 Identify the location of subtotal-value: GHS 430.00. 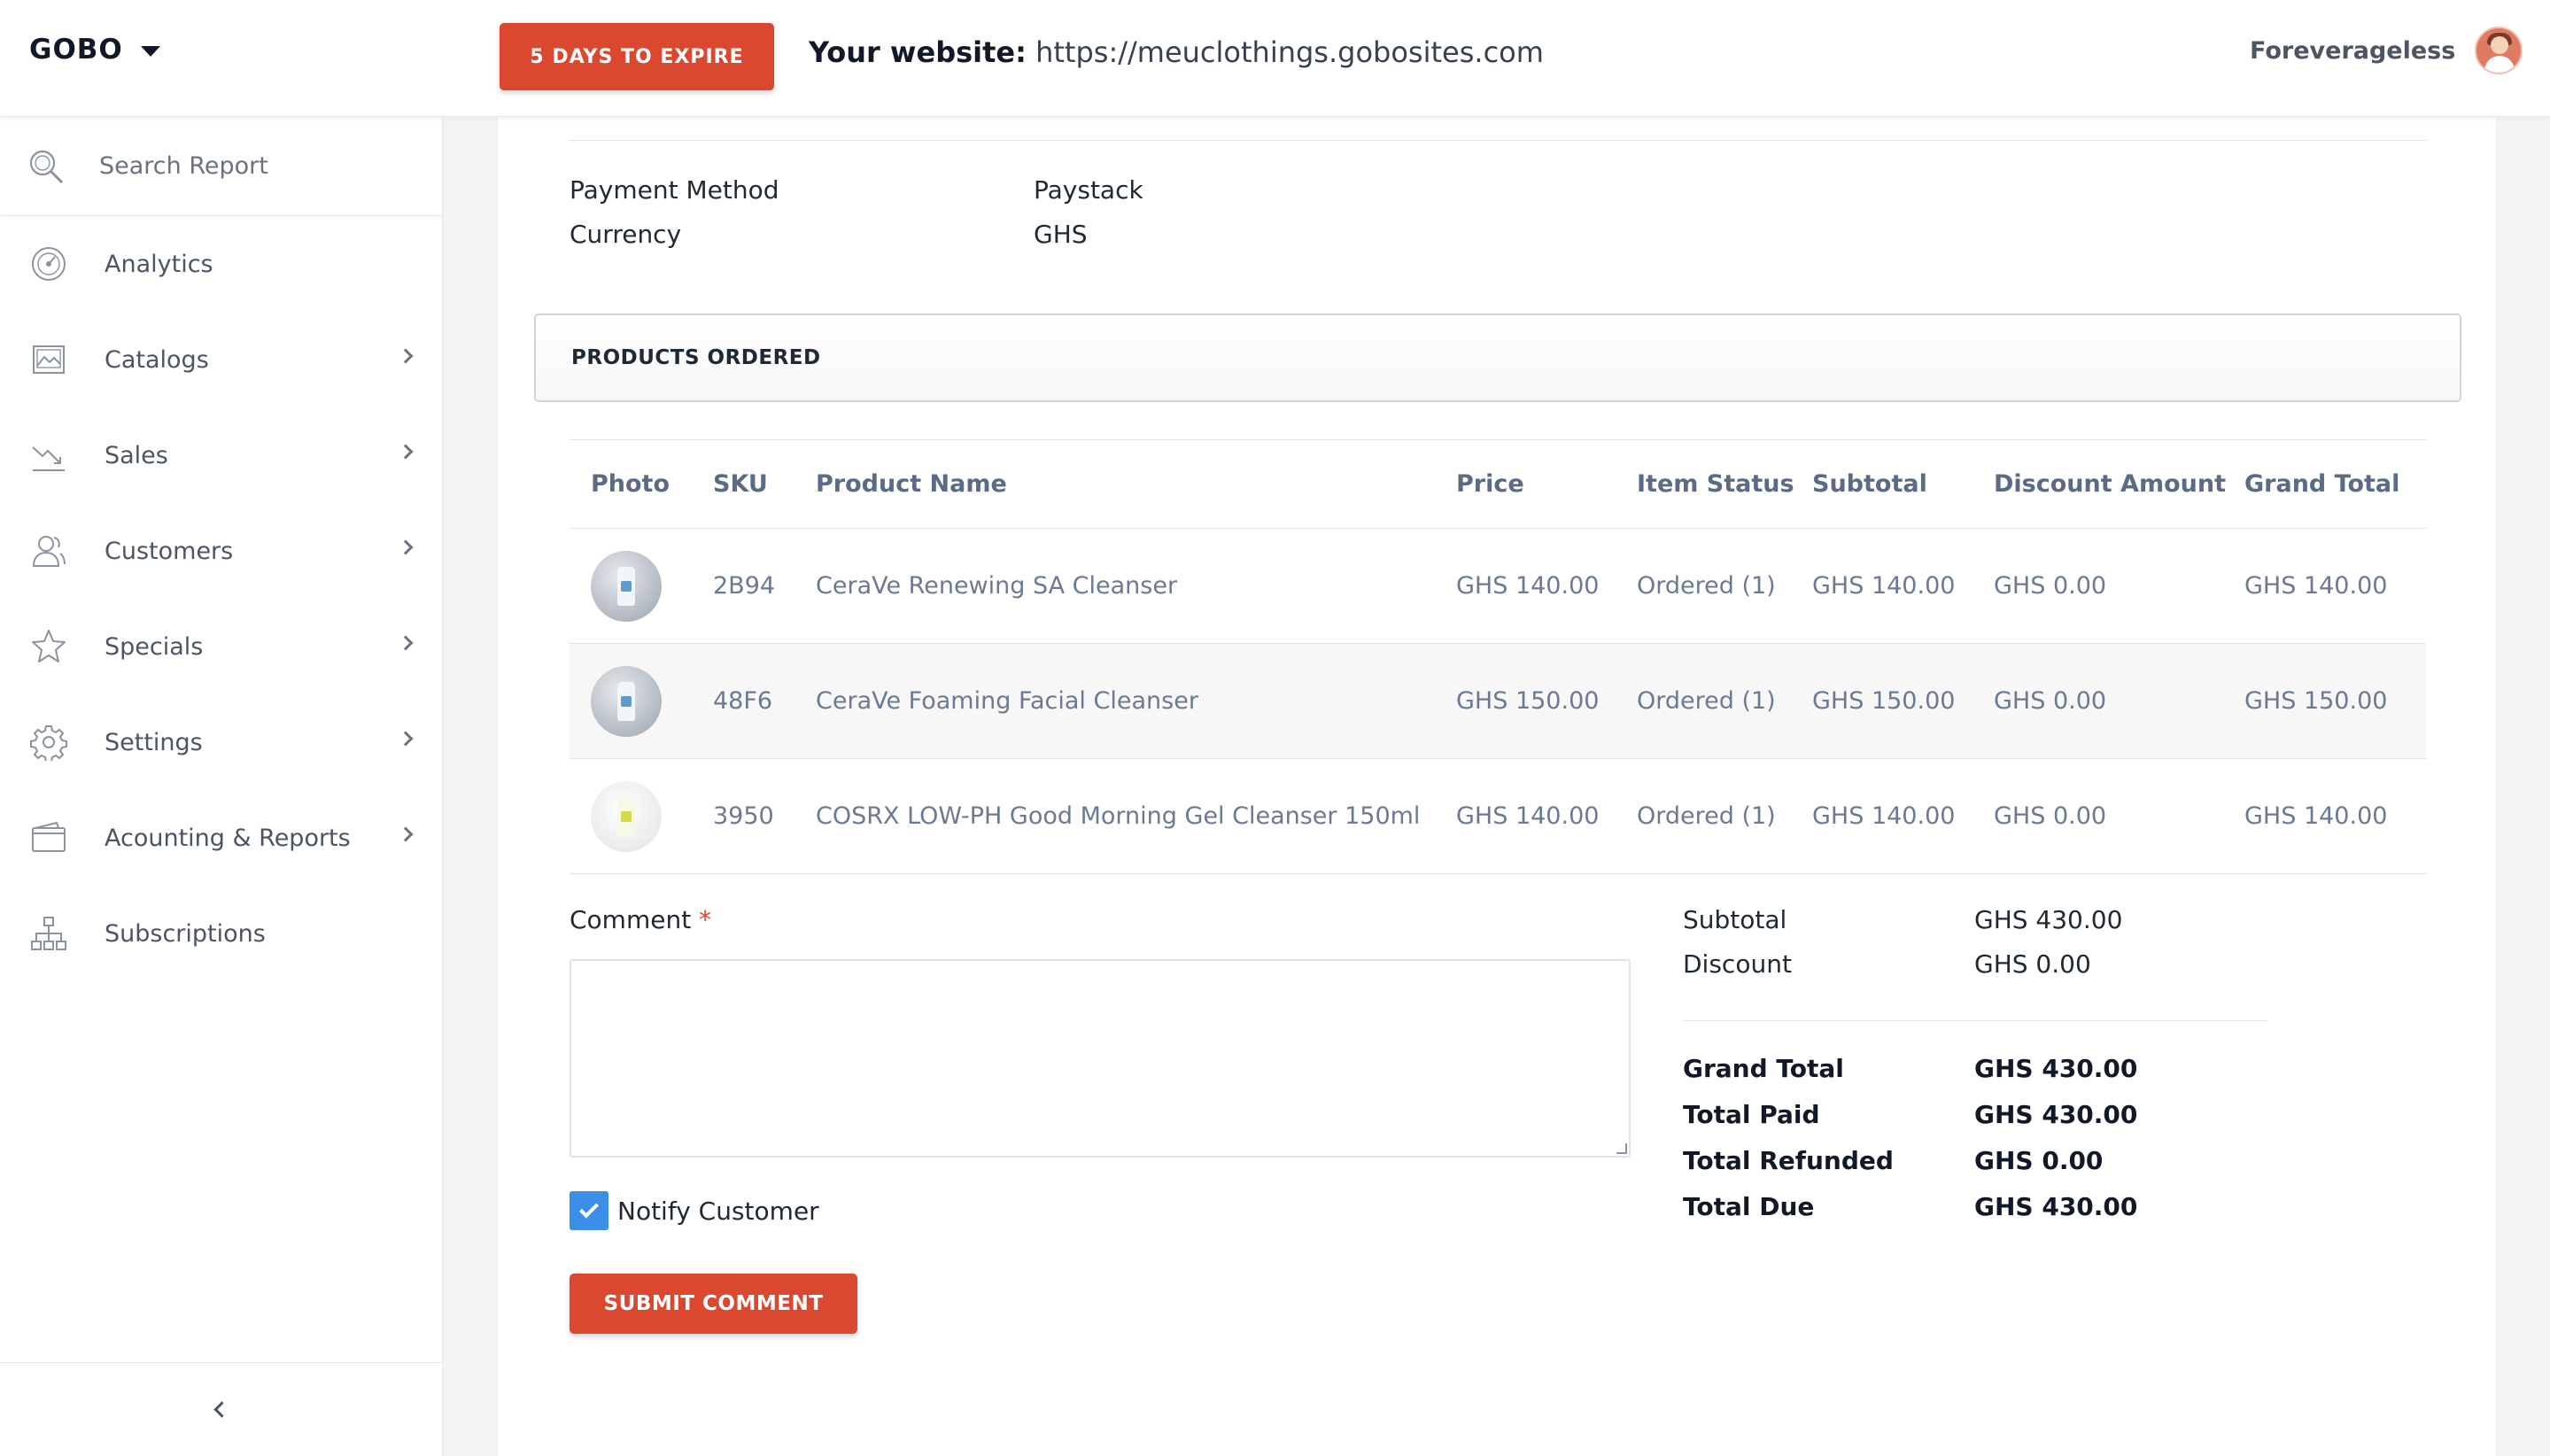
(2048, 919).